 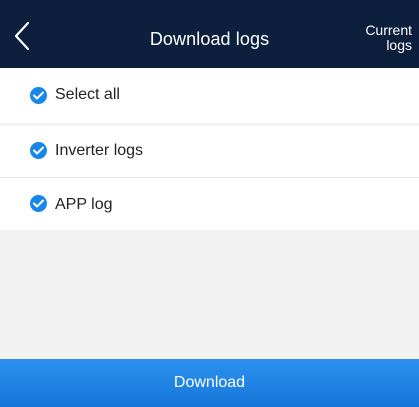 What do you see at coordinates (209, 151) in the screenshot?
I see `inverter-logs-row: Inverter logs` at bounding box center [209, 151].